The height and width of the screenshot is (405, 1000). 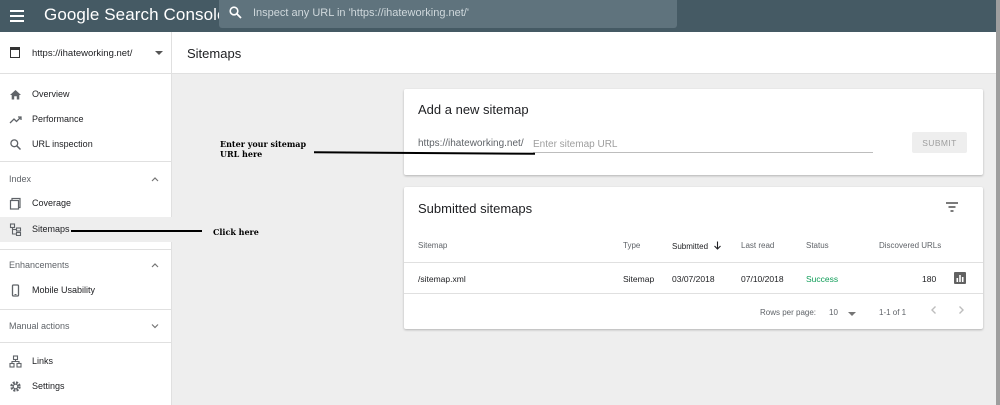 I want to click on status-badge: Success, so click(x=822, y=279).